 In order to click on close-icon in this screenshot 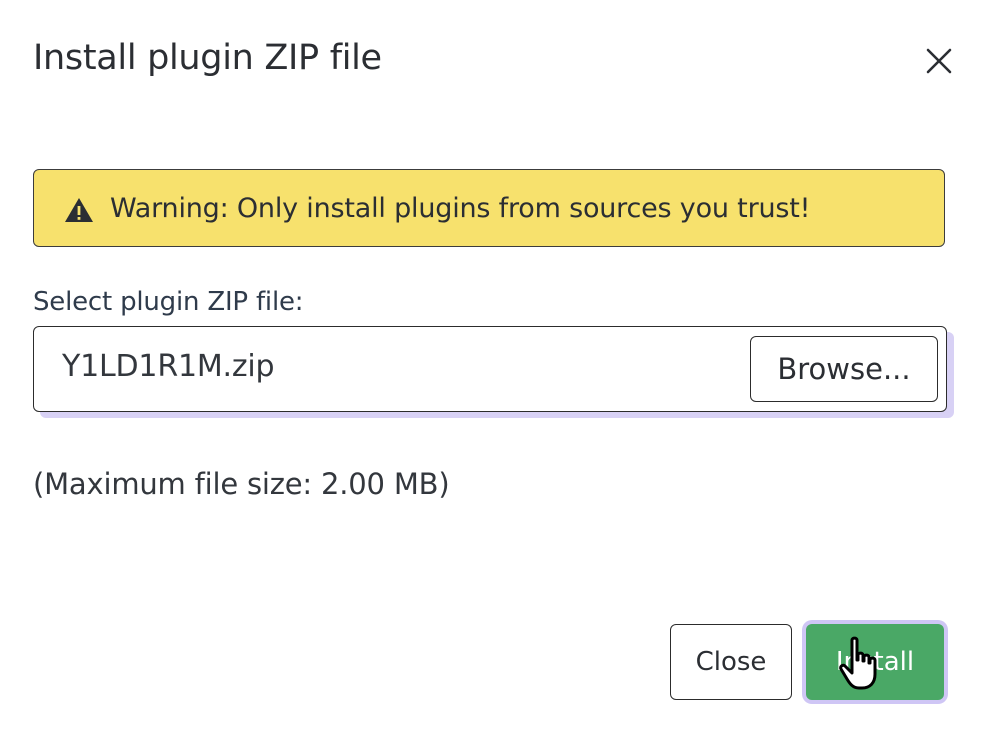, I will do `click(939, 61)`.